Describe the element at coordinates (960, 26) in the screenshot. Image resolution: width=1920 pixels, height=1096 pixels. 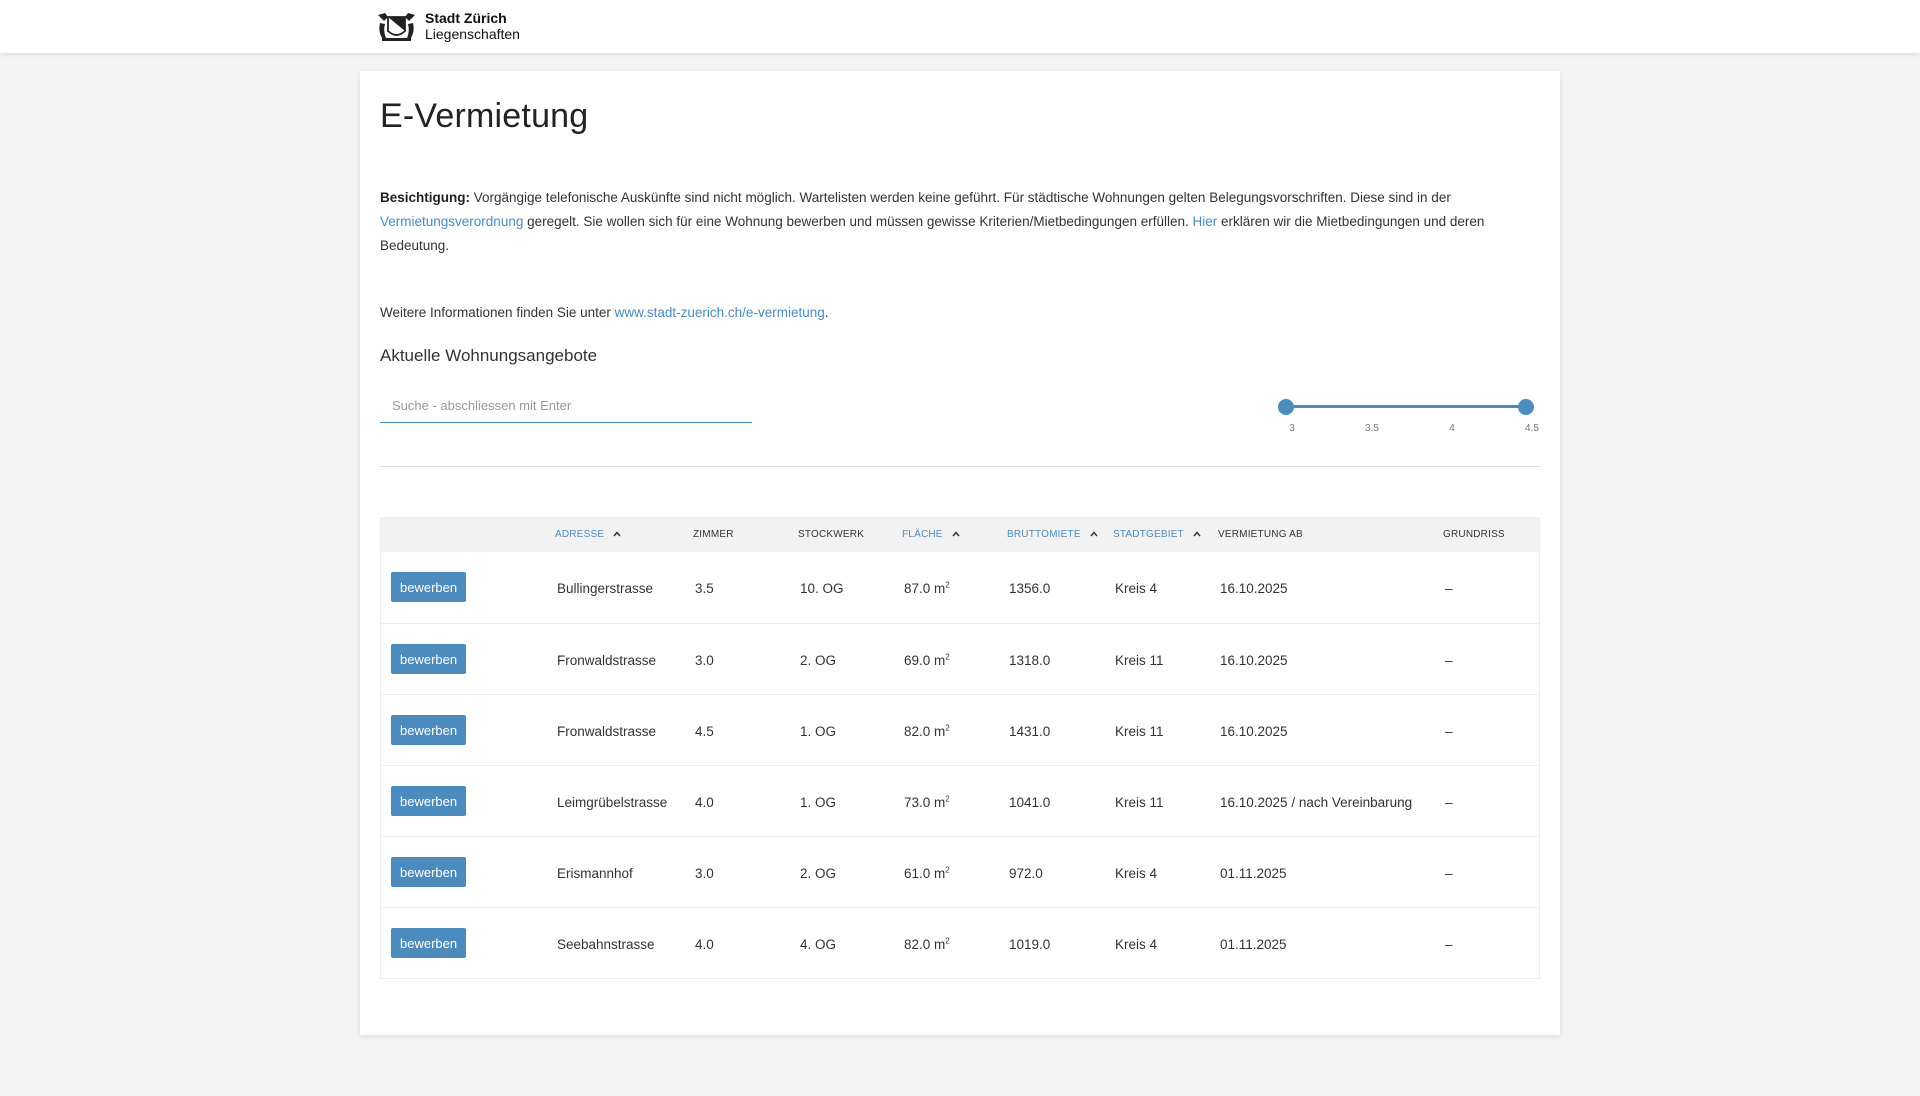
I see `top-bar: Stadt Zürich Liegenschaften` at that location.